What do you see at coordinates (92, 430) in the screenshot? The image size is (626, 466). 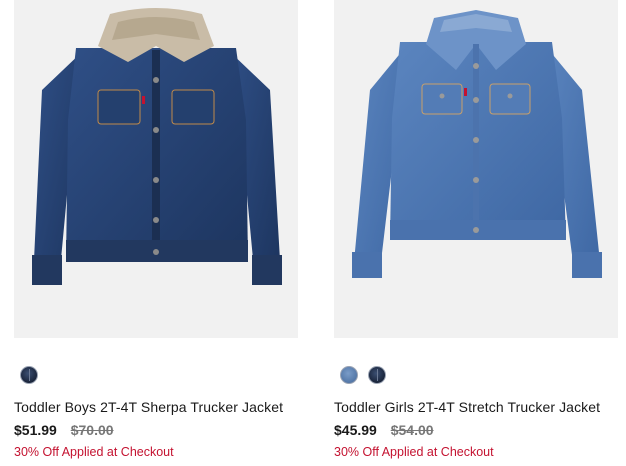 I see `original-price: $70.00` at bounding box center [92, 430].